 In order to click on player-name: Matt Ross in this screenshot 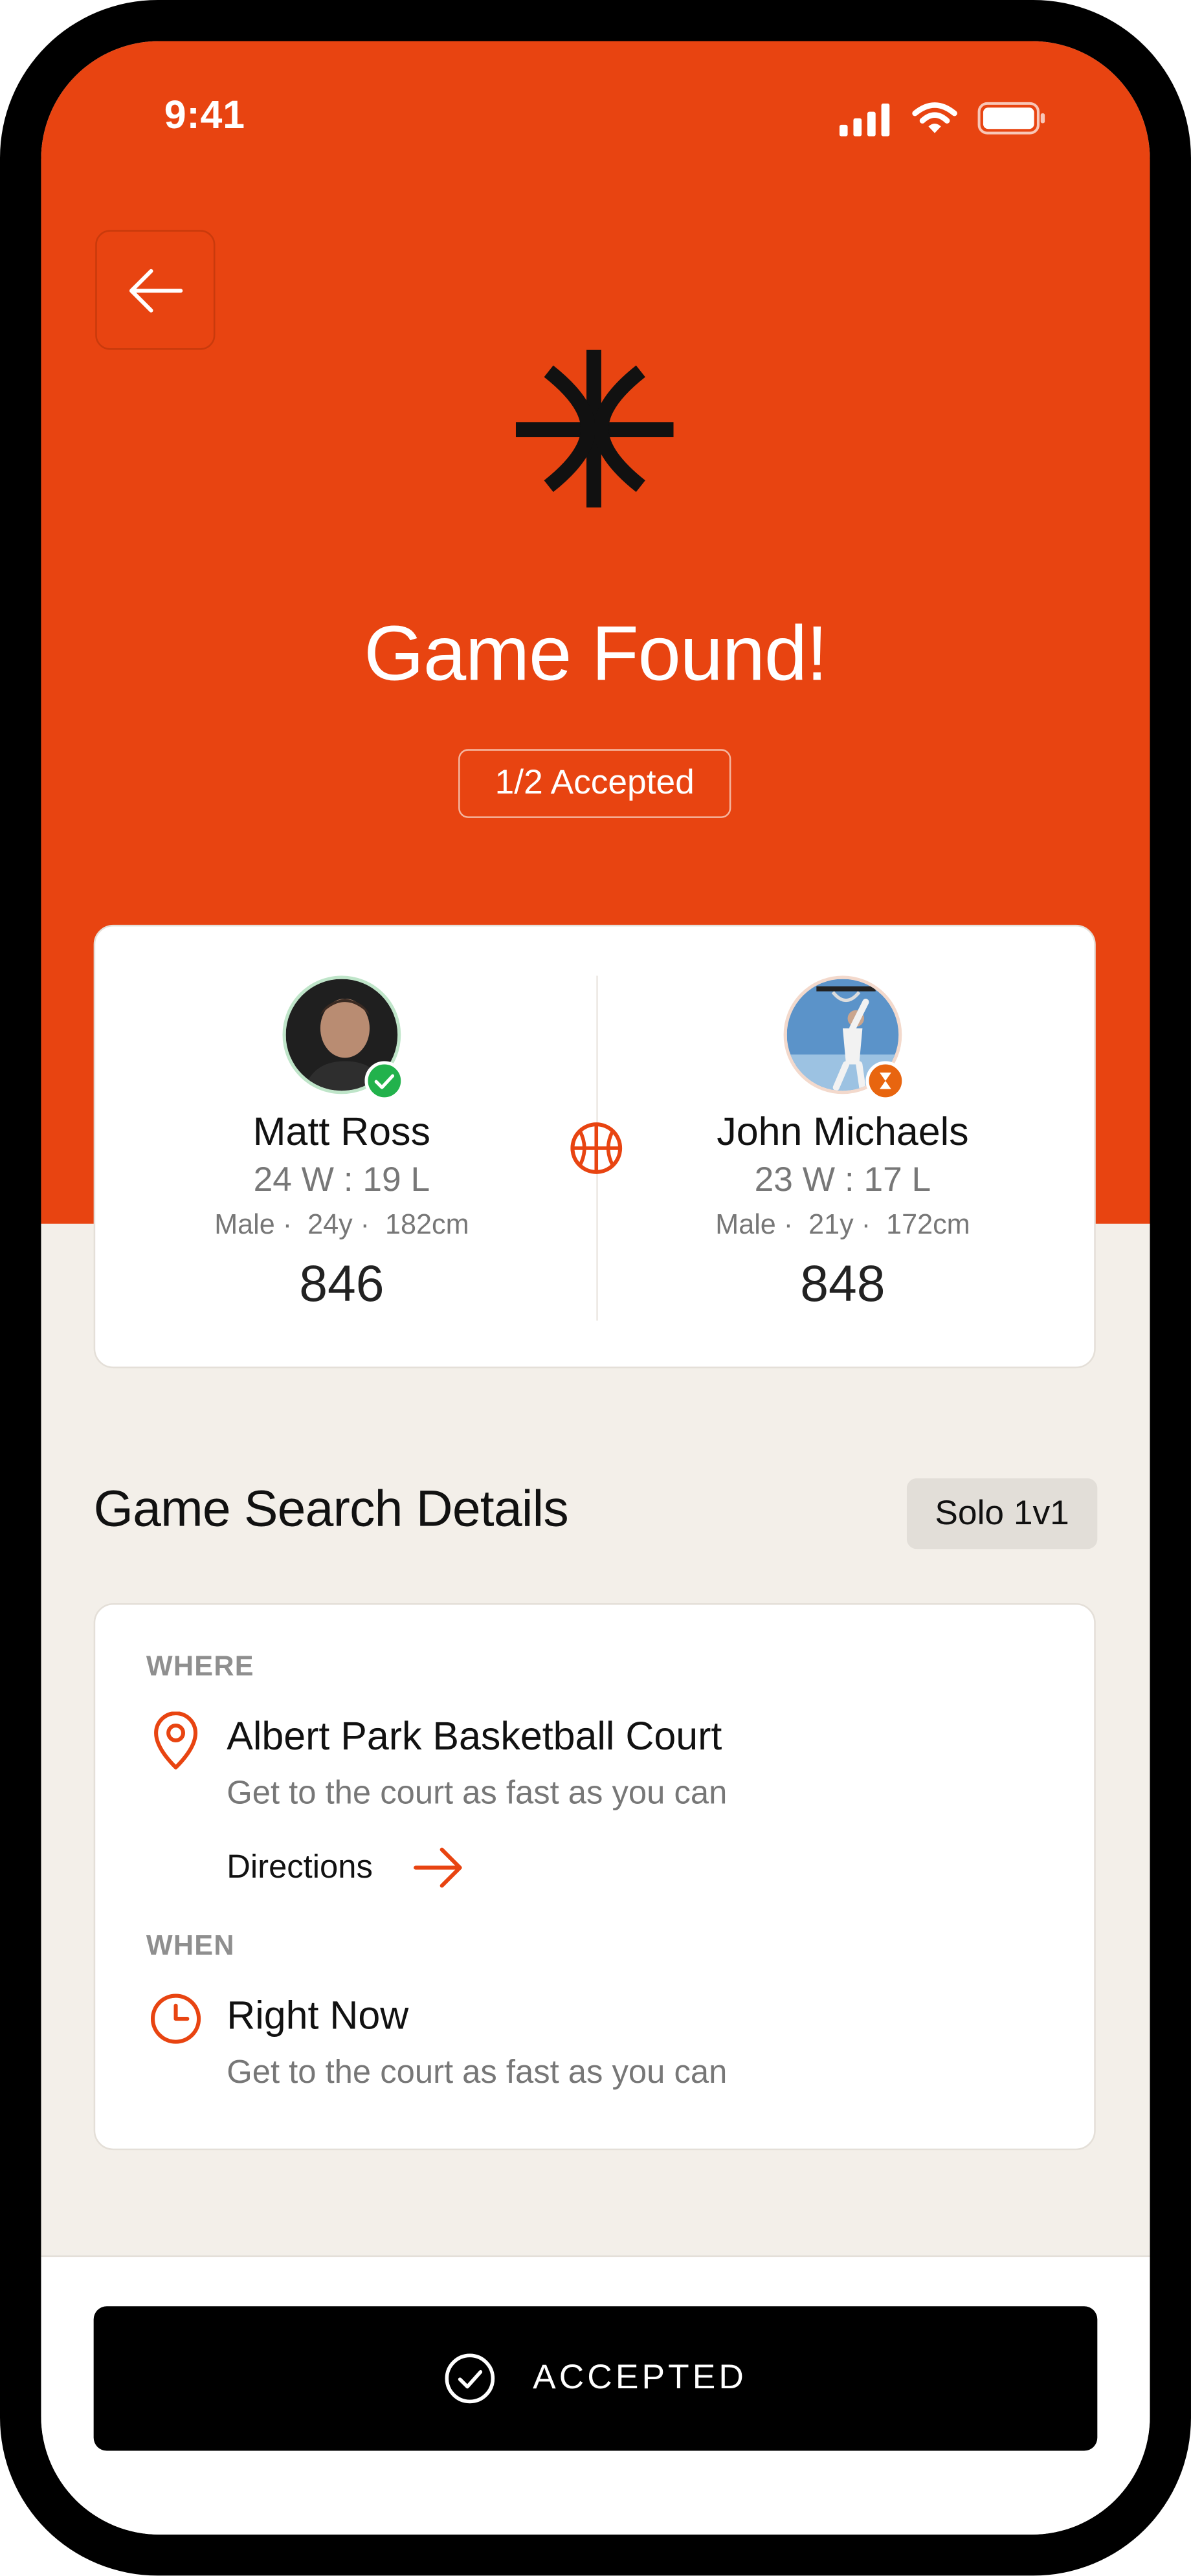, I will do `click(341, 1132)`.